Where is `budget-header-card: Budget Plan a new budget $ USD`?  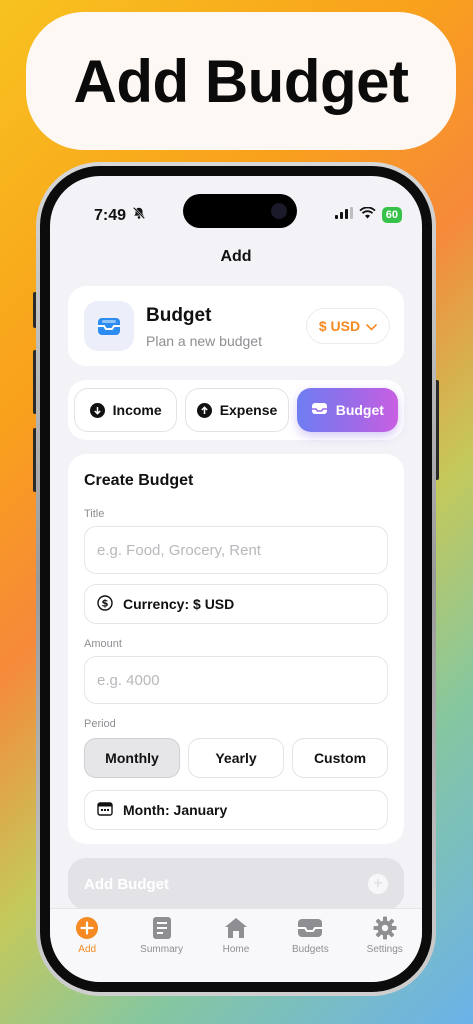
budget-header-card: Budget Plan a new budget $ USD is located at coordinates (236, 326).